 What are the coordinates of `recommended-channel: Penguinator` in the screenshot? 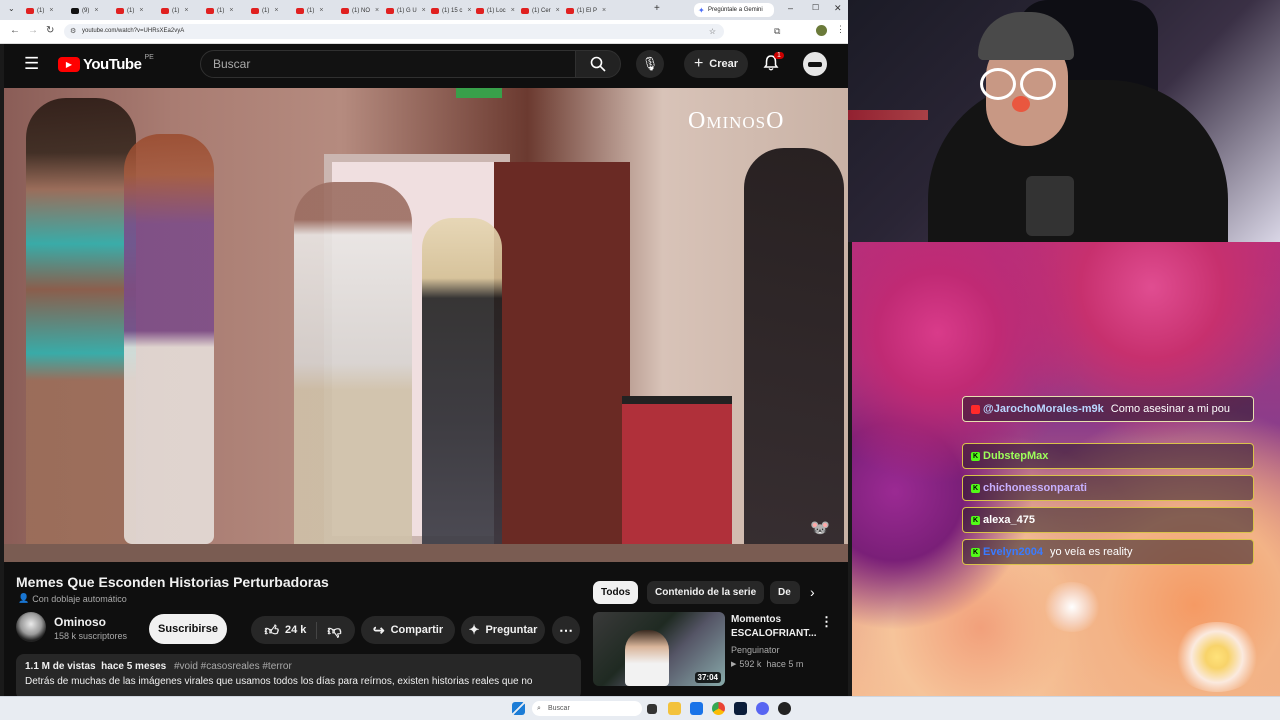 It's located at (755, 650).